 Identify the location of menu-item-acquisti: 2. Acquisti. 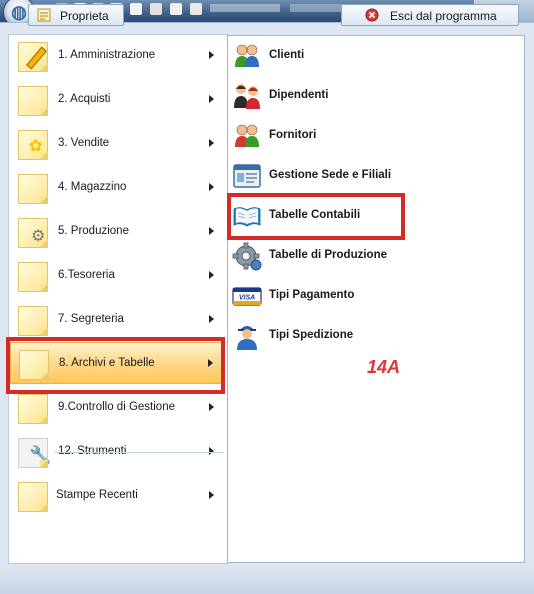
(117, 100).